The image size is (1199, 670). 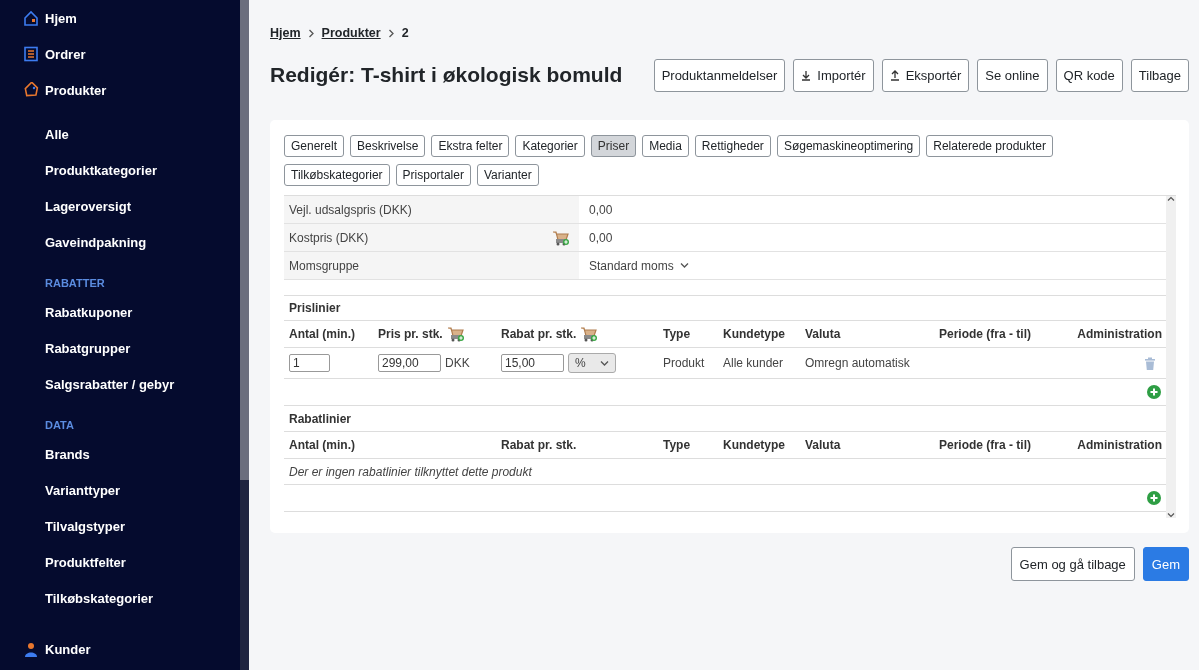 What do you see at coordinates (446, 75) in the screenshot?
I see `page-title: Redigér: T-shirt i økologisk bomuld` at bounding box center [446, 75].